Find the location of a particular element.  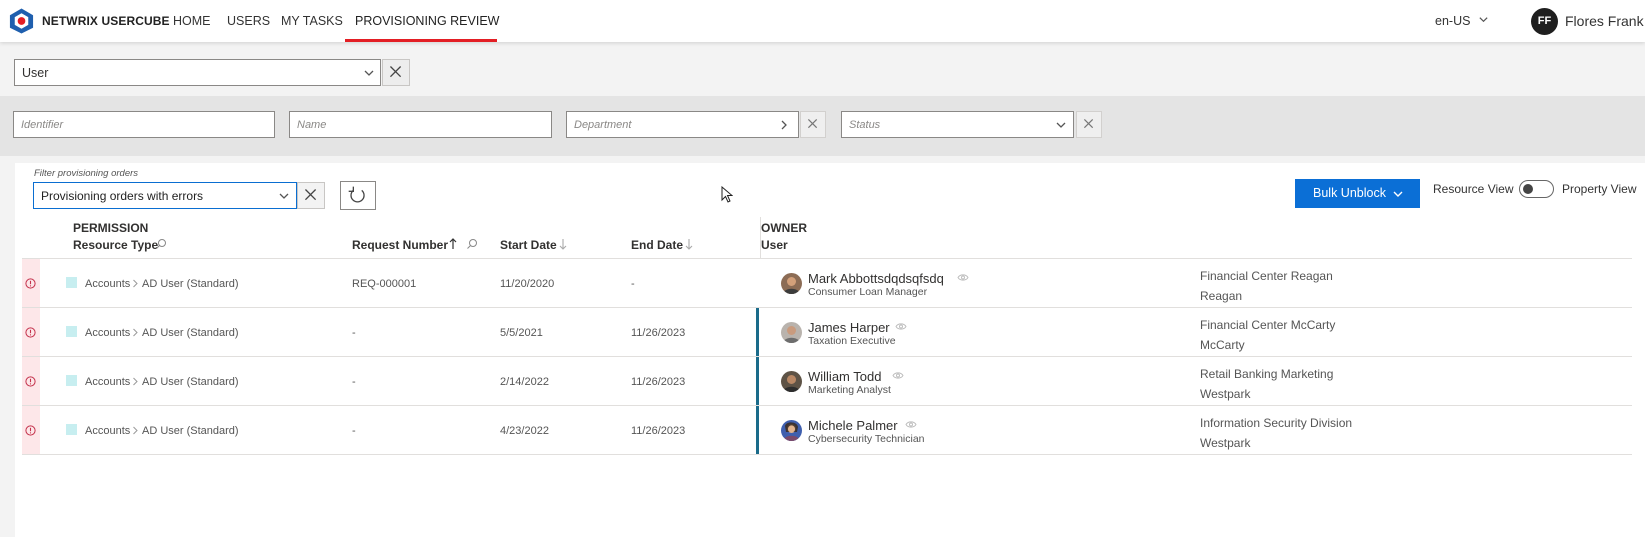

entity-clear-button is located at coordinates (396, 72).